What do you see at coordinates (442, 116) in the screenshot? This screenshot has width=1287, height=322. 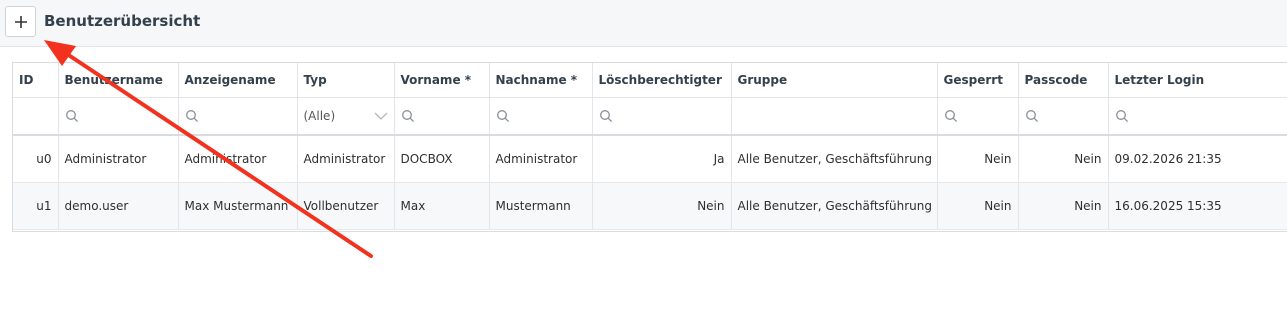 I see `filter-first-name` at bounding box center [442, 116].